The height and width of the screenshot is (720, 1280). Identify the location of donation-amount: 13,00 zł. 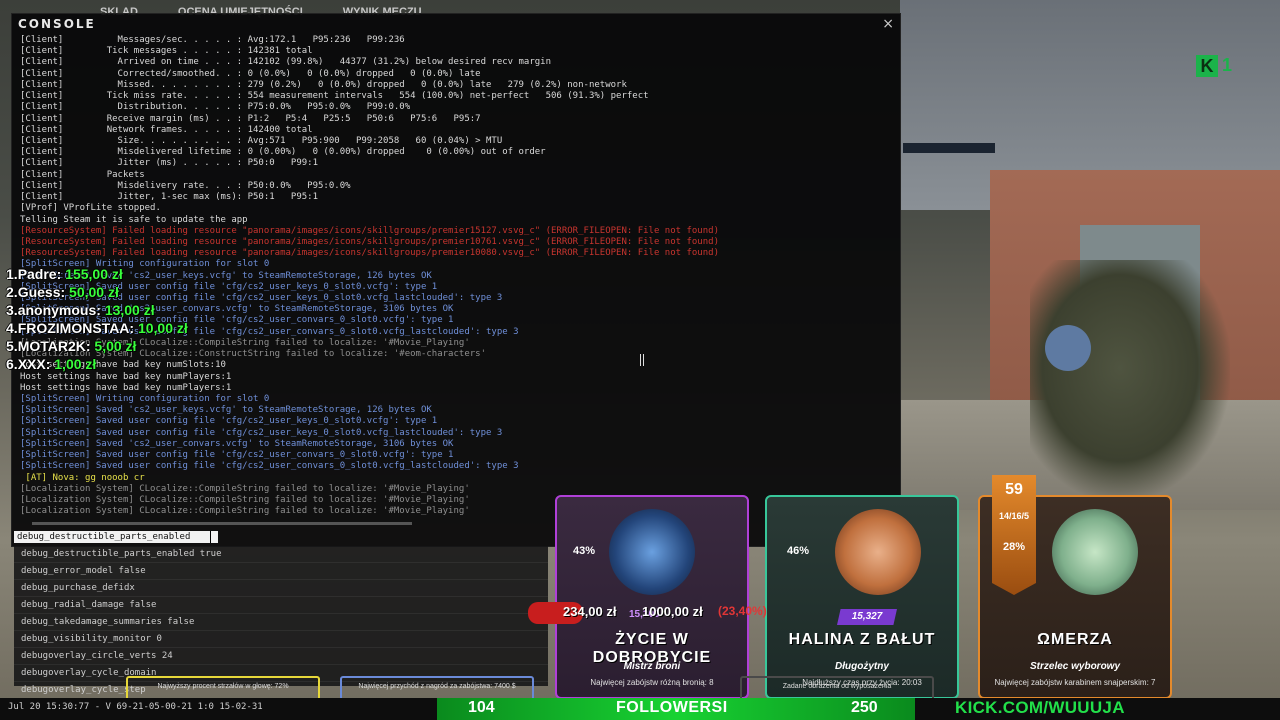
(129, 310).